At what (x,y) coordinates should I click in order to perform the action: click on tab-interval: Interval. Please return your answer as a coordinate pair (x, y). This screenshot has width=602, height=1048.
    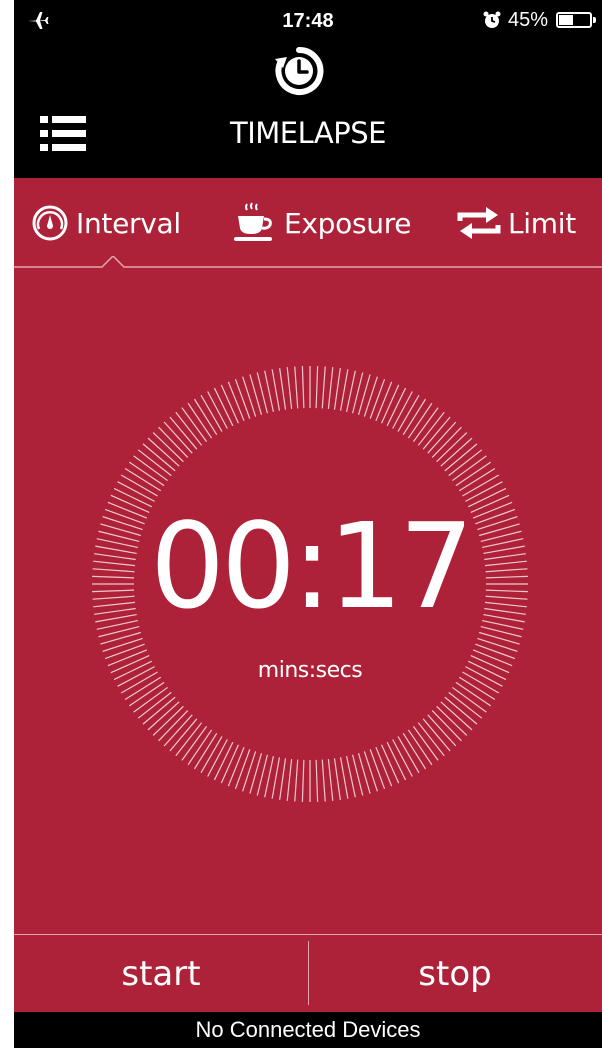
    Looking at the image, I should click on (105, 223).